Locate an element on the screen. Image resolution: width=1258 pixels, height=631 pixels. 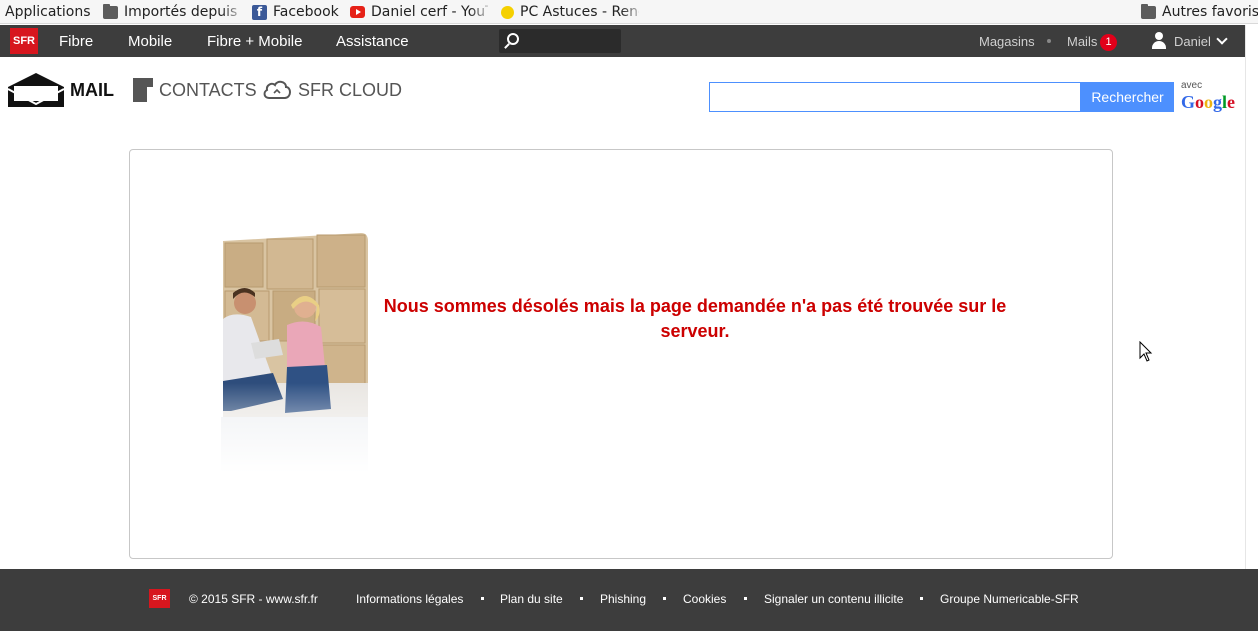
sfr-logo: SFR is located at coordinates (24, 41).